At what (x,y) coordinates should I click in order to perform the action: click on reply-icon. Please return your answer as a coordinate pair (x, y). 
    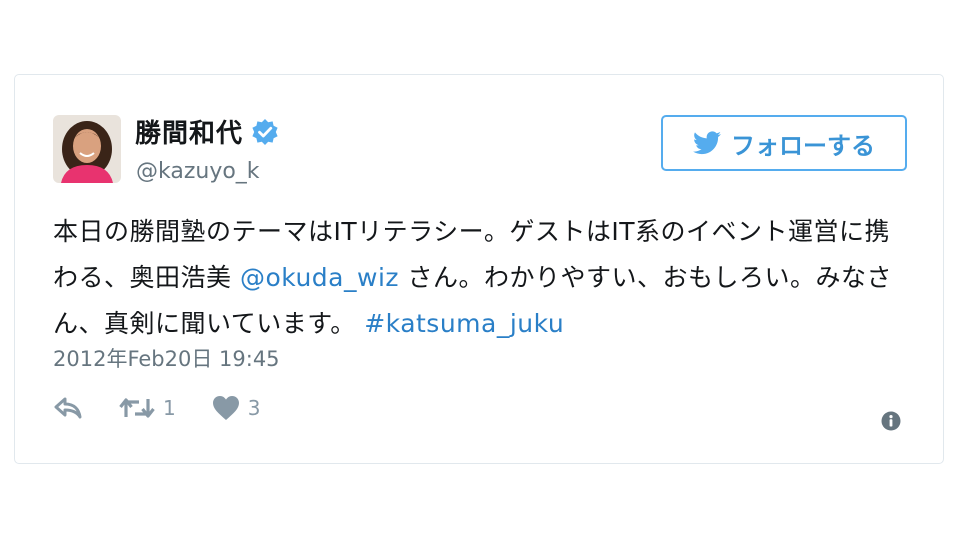
    Looking at the image, I should click on (68, 408).